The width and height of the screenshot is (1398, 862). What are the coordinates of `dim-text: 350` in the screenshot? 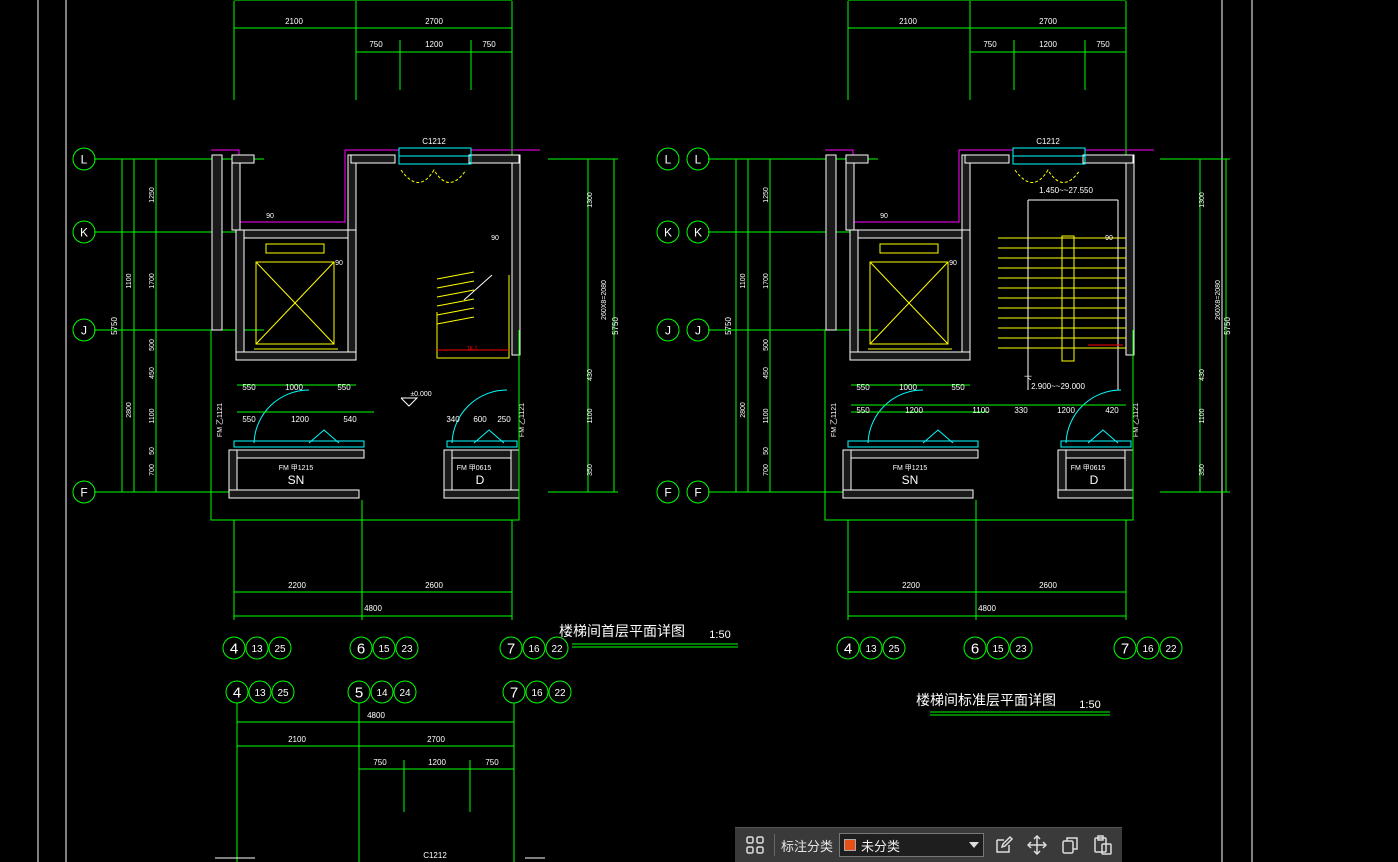 It's located at (590, 470).